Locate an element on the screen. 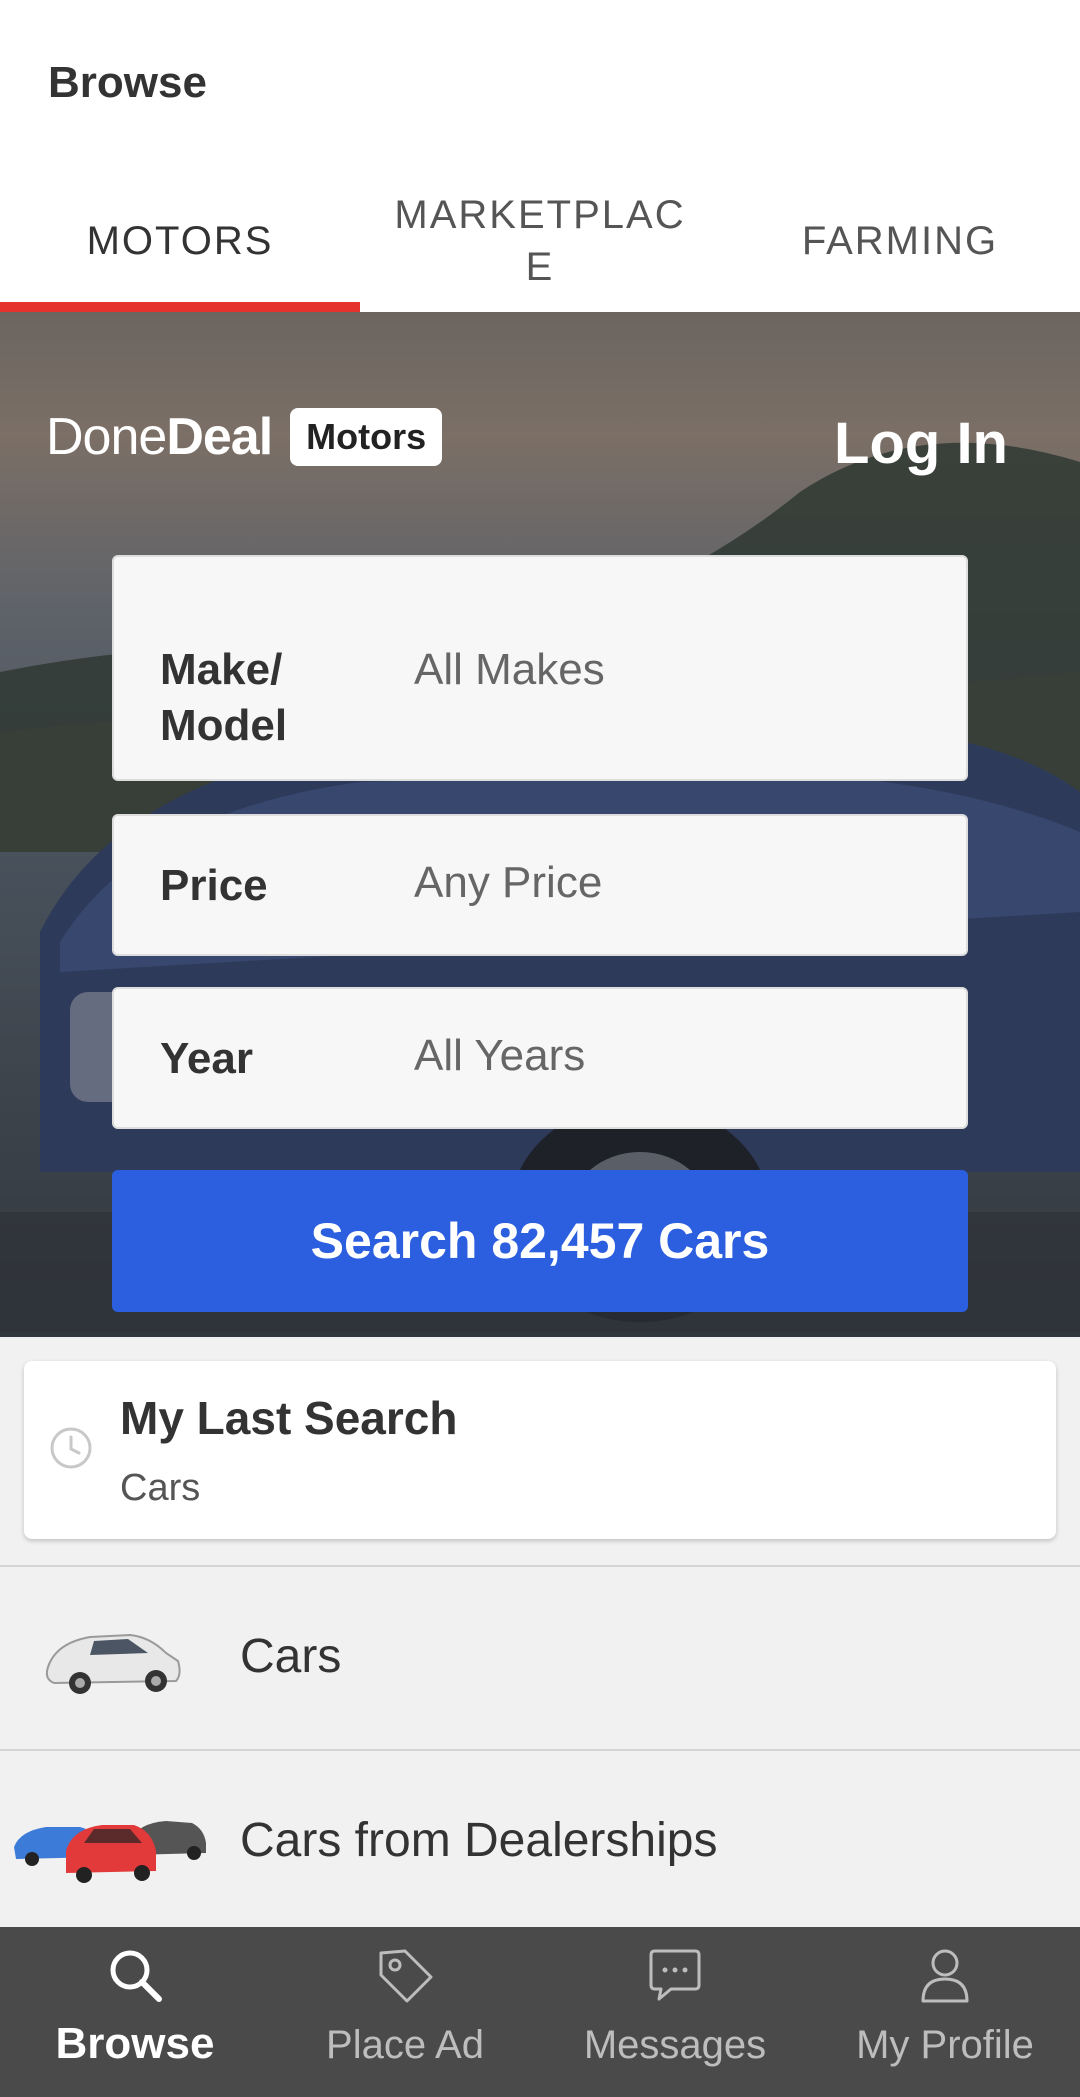  tab-marketplace: MARKETPLACE is located at coordinates (540, 241).